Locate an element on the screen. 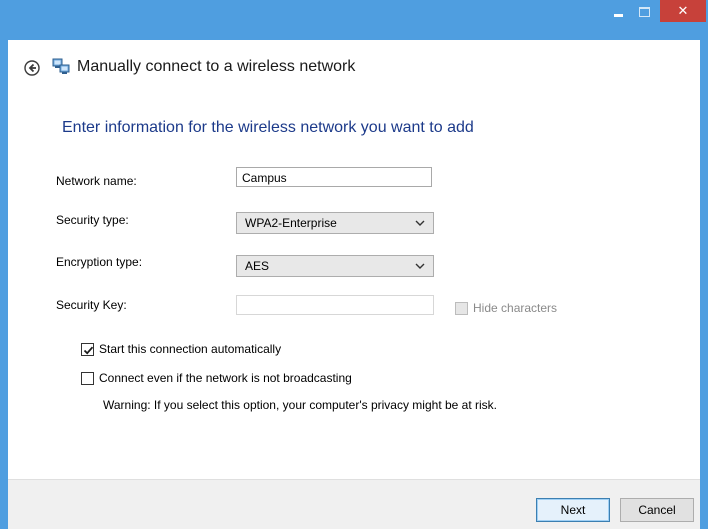 Image resolution: width=708 pixels, height=529 pixels. back-arrow-icon is located at coordinates (32, 68).